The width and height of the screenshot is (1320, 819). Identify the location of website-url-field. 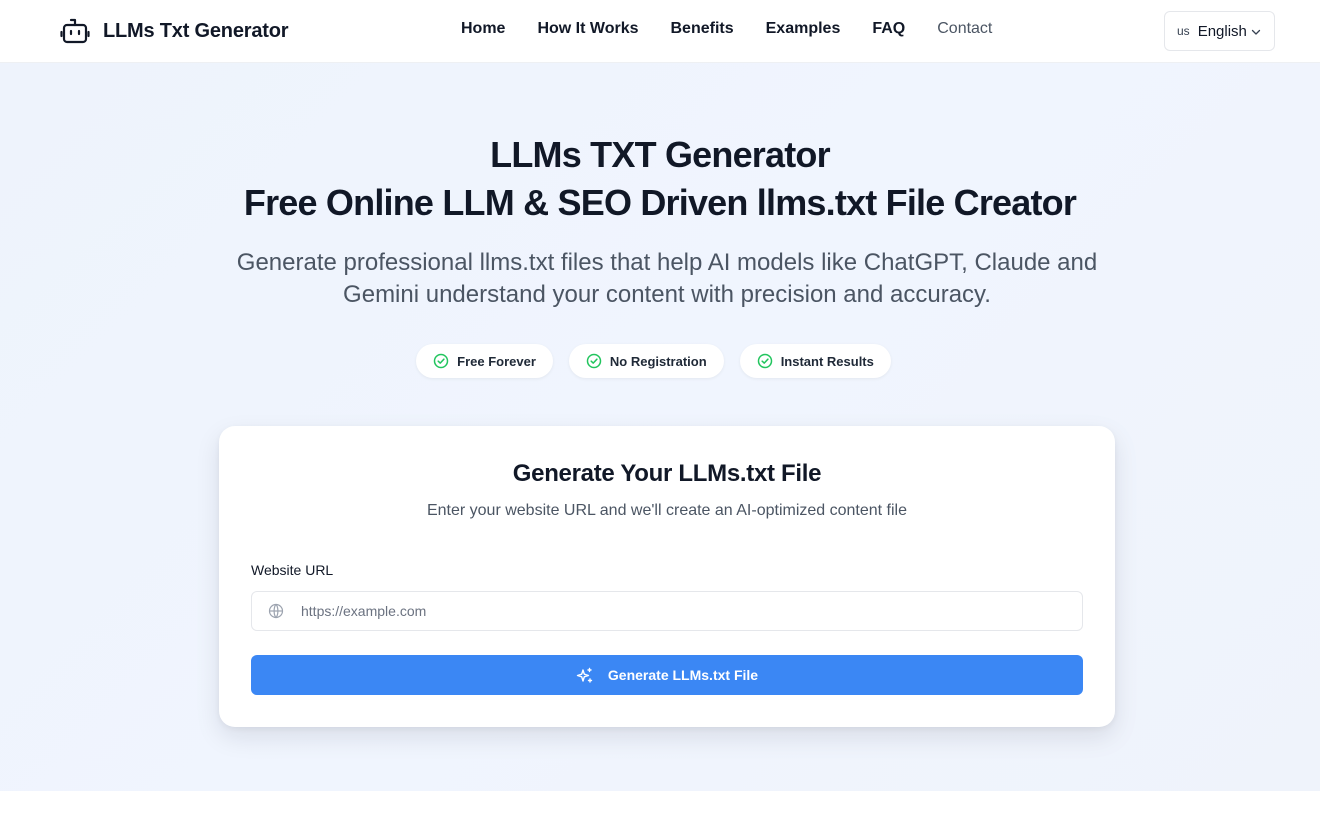
(667, 611).